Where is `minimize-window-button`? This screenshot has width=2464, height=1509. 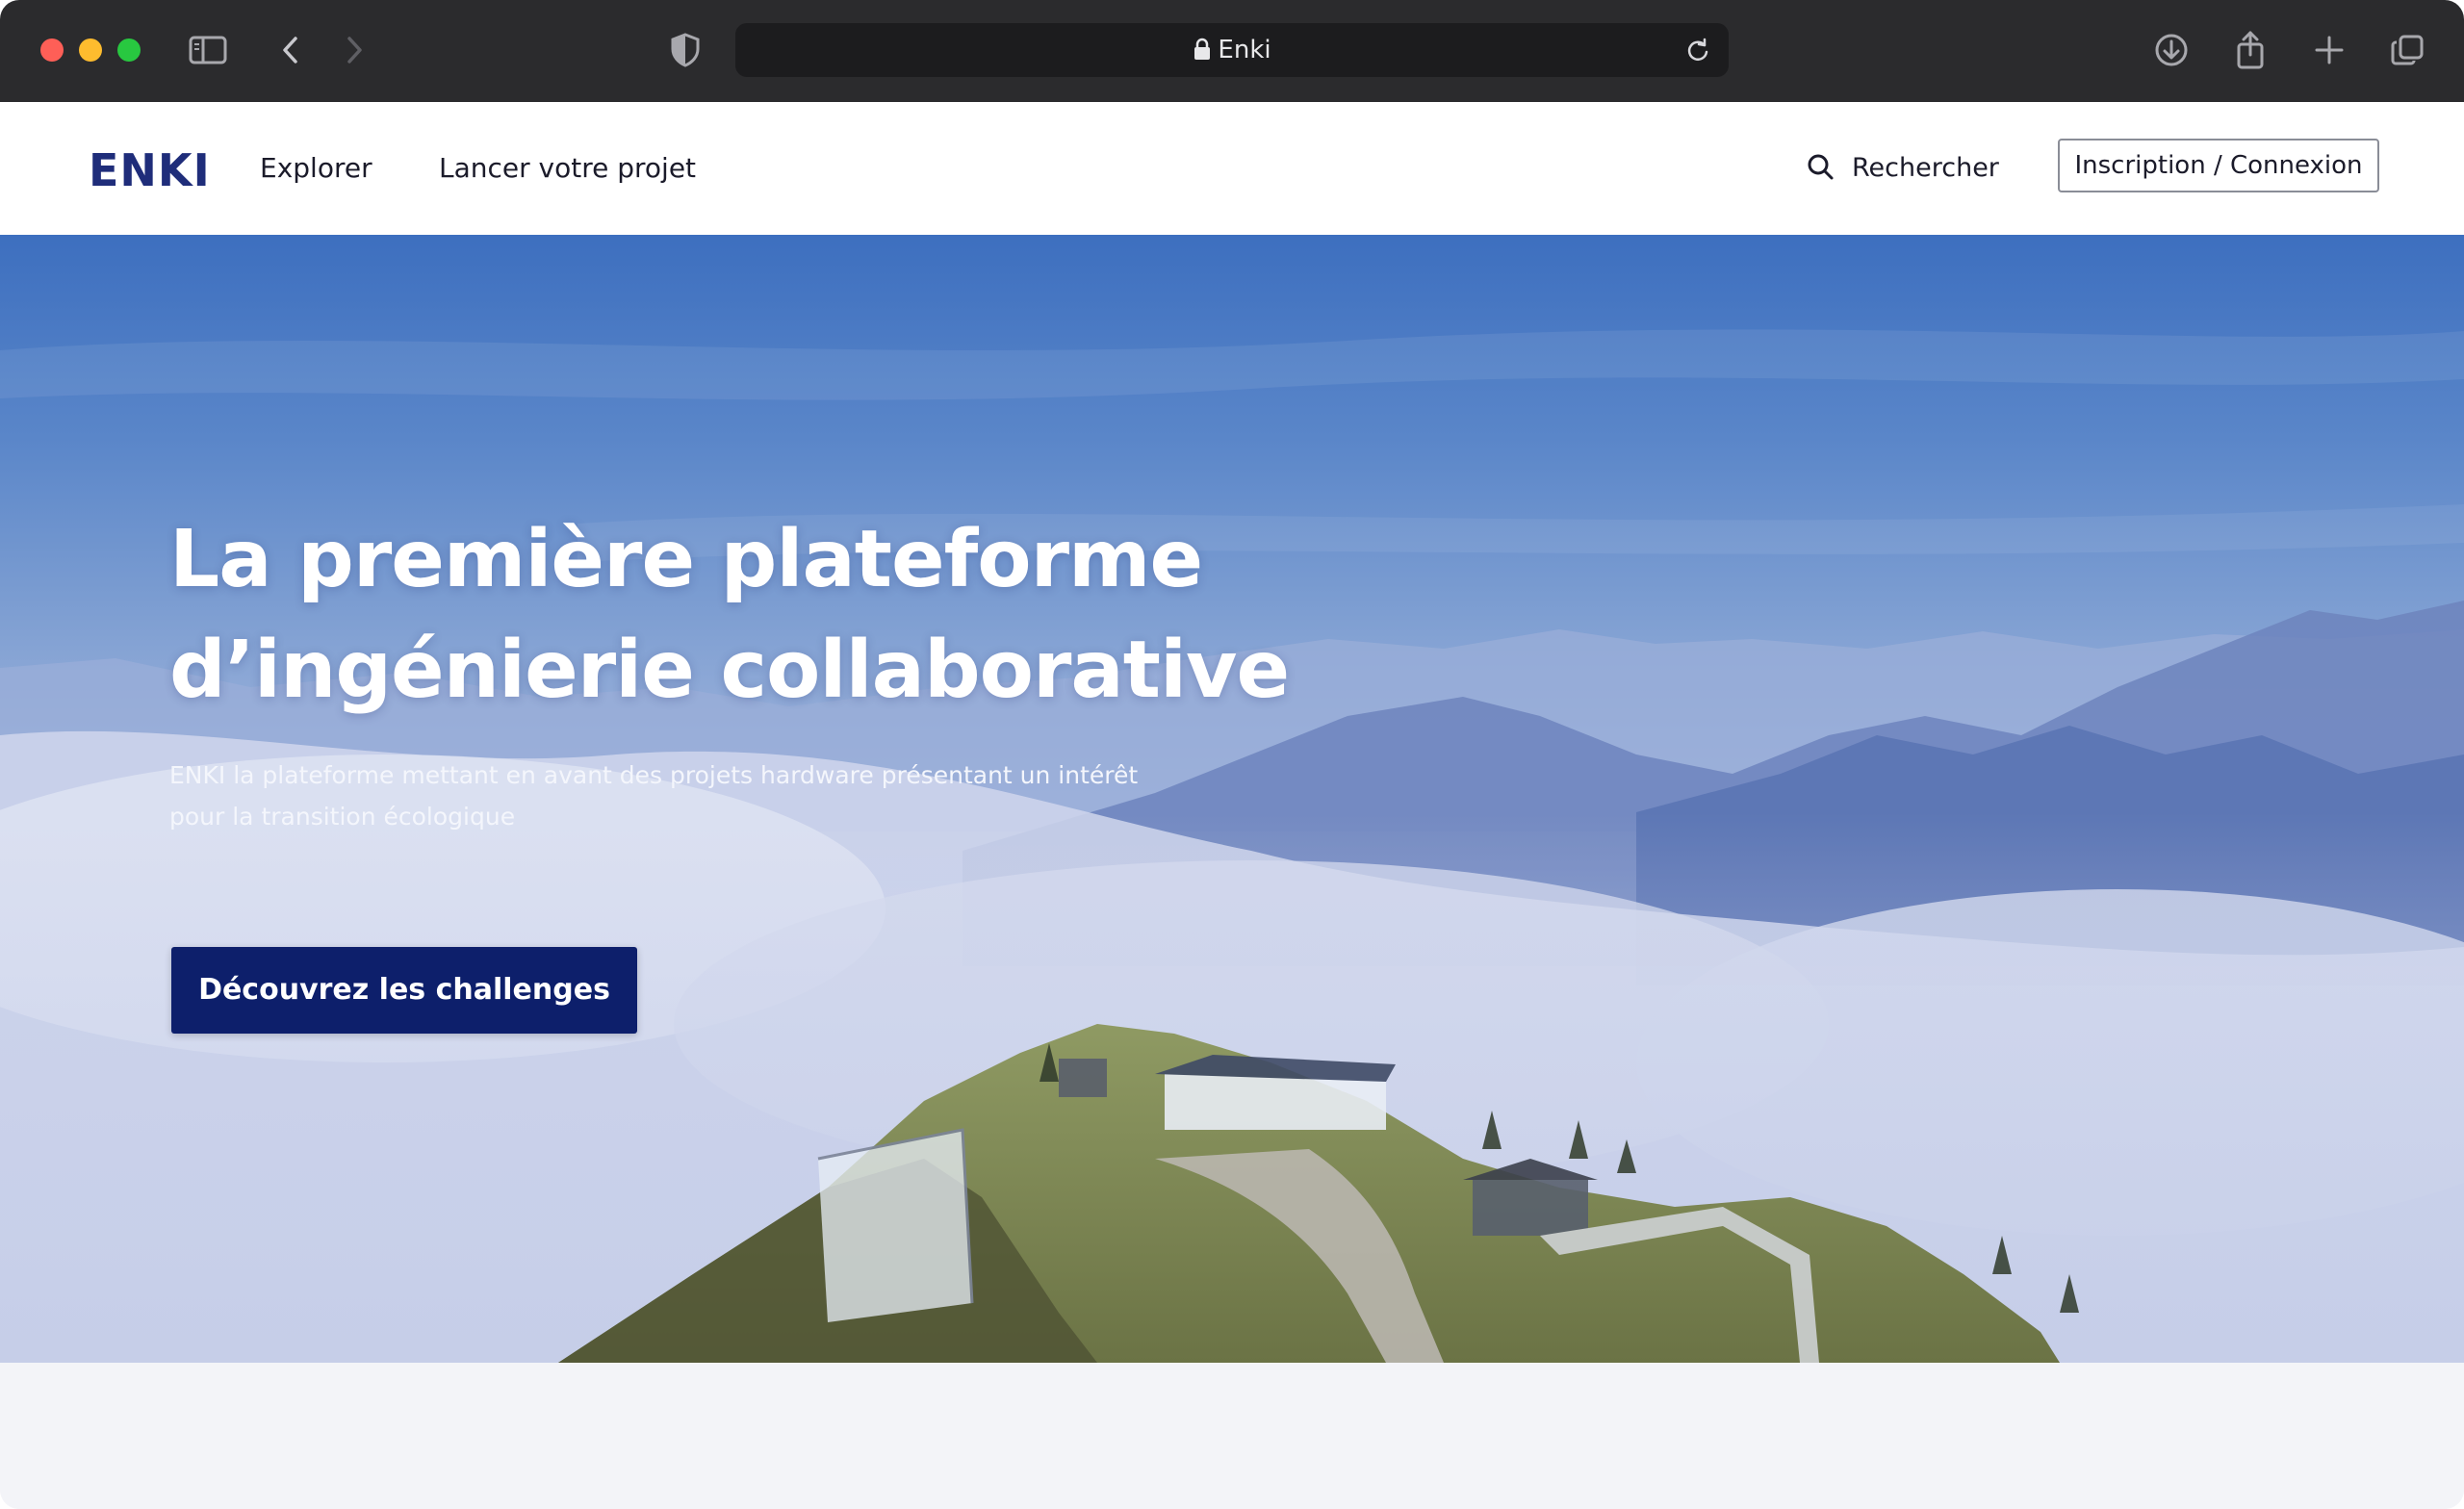
minimize-window-button is located at coordinates (90, 50).